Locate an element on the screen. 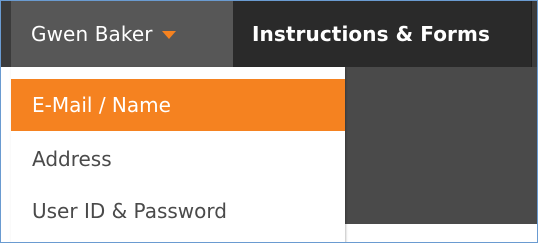 The width and height of the screenshot is (538, 243). instructions-forms-label: Instructions & Forms is located at coordinates (371, 34).